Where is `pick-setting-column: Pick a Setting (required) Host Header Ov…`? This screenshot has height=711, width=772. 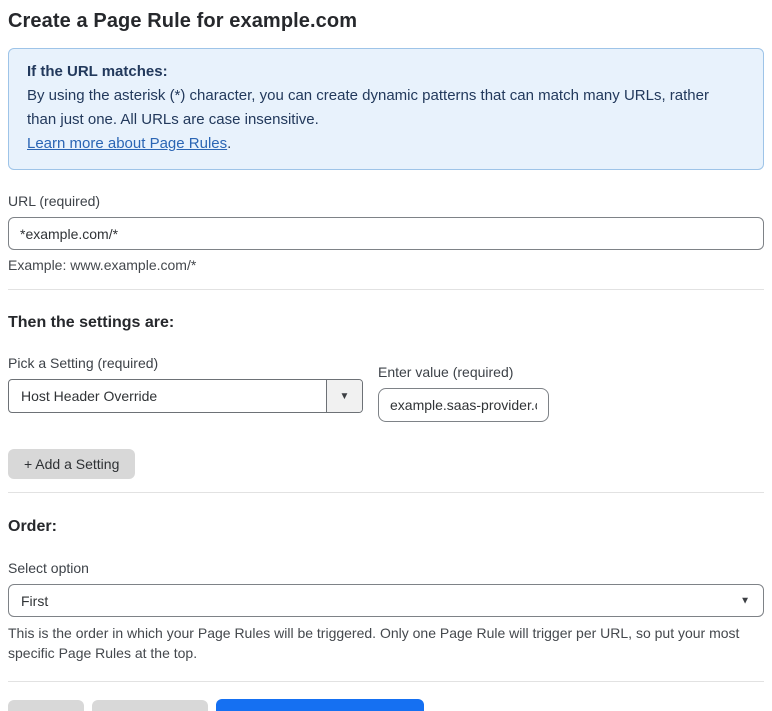
pick-setting-column: Pick a Setting (required) Host Header Ov… is located at coordinates (185, 384).